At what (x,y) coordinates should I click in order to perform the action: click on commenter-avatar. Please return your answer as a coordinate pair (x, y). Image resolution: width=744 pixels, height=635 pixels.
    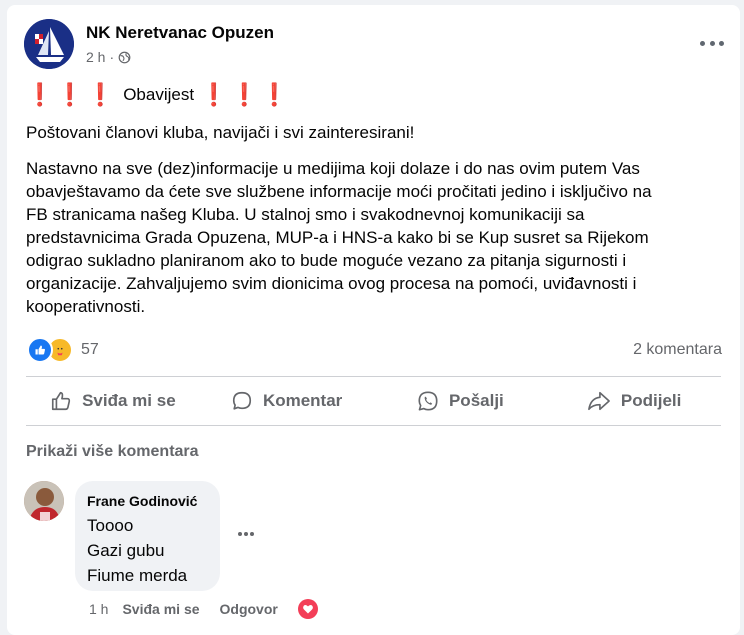
    Looking at the image, I should click on (44, 501).